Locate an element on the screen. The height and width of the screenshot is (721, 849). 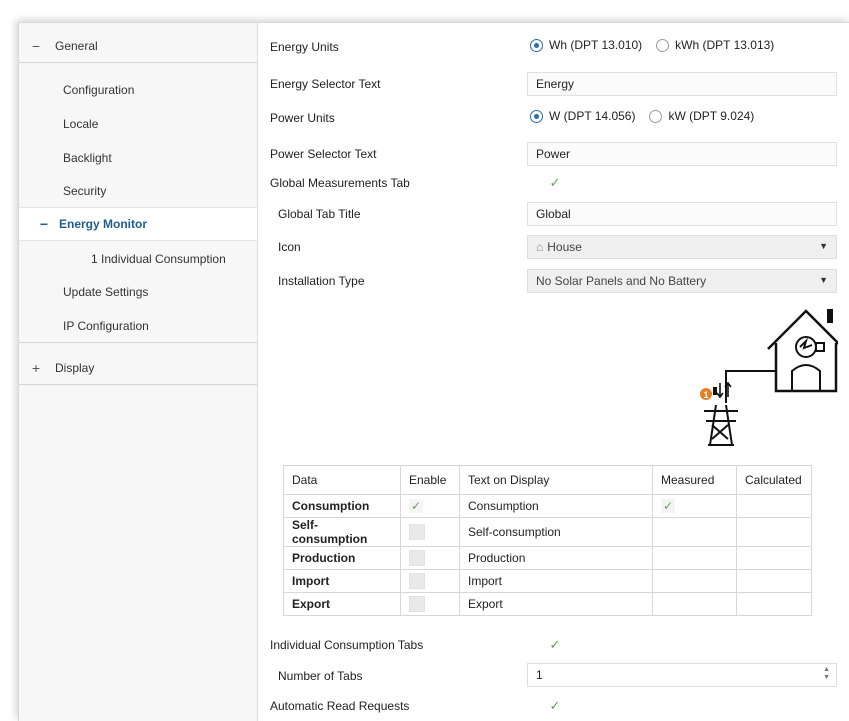
global-tab-title-label: Global Tab Title is located at coordinates (319, 214).